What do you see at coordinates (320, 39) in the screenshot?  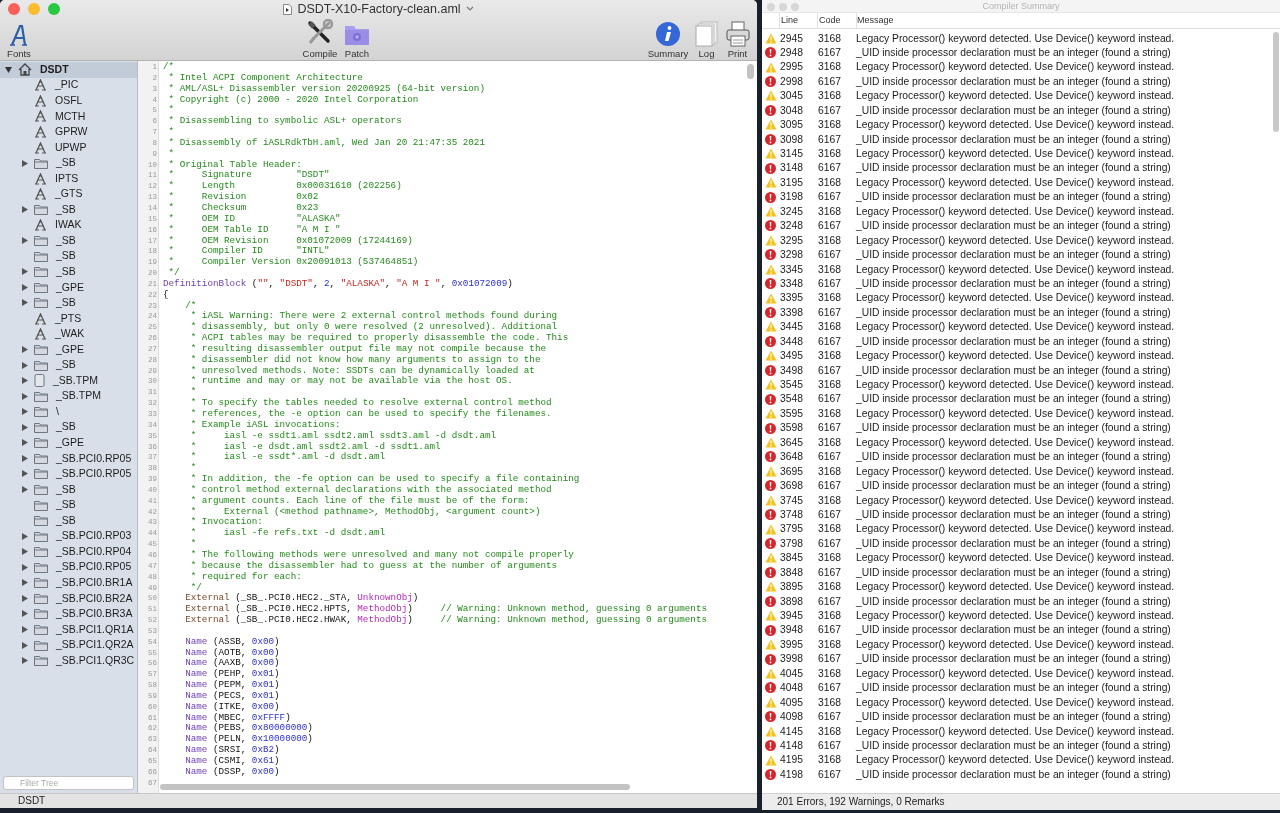 I see `compile-button: Compile` at bounding box center [320, 39].